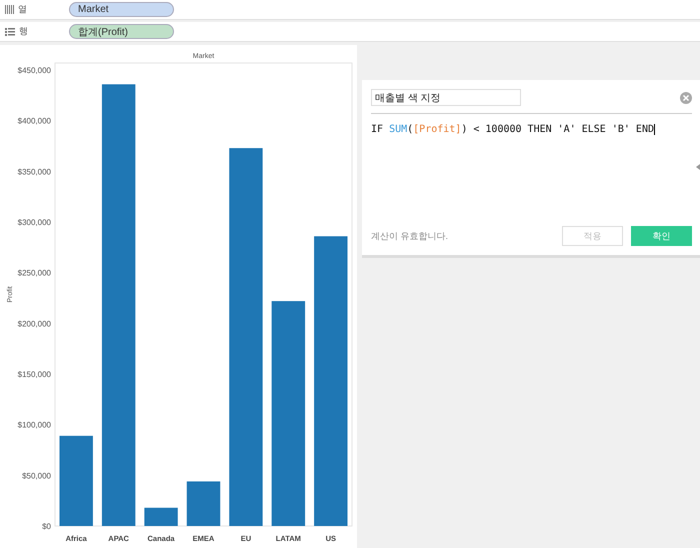 Image resolution: width=700 pixels, height=548 pixels. Describe the element at coordinates (686, 98) in the screenshot. I see `close-icon` at that location.